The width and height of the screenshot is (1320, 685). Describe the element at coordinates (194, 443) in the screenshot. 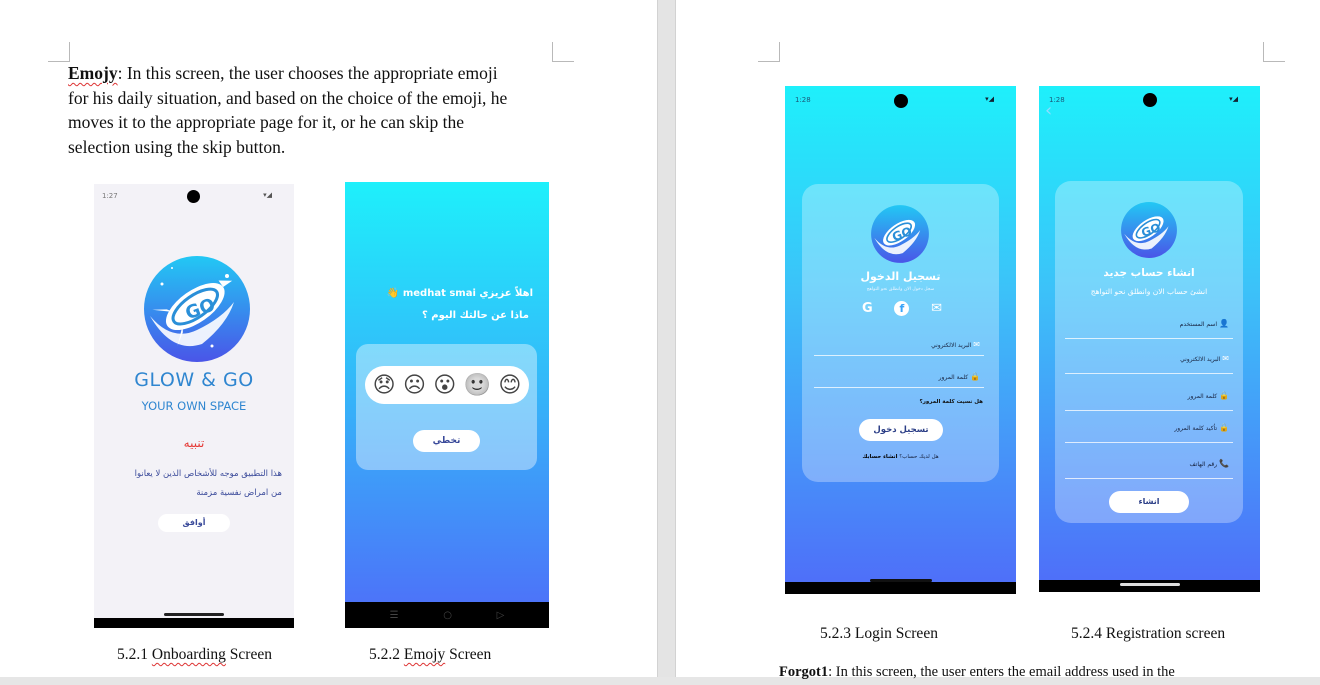

I see `warning-title: تنبيه` at that location.